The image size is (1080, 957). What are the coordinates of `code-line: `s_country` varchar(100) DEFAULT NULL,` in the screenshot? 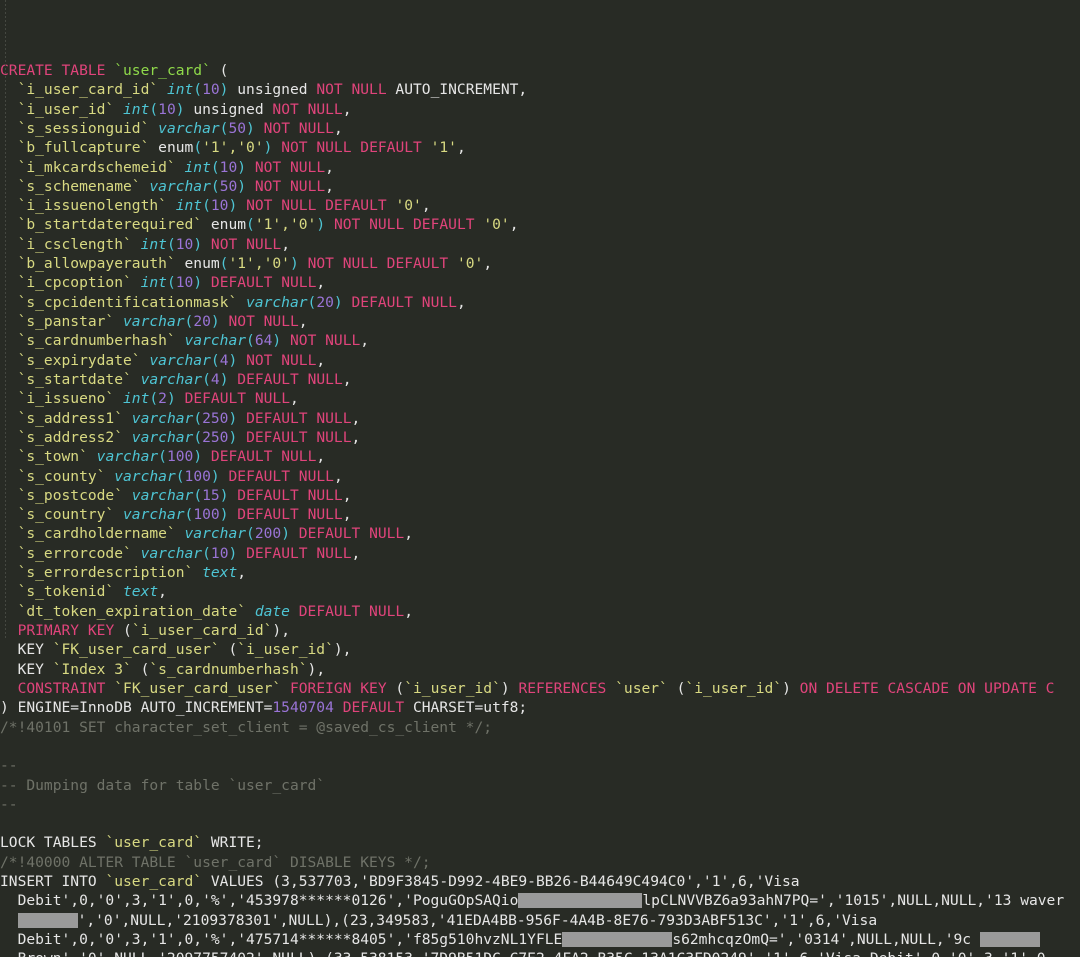 It's located at (540, 514).